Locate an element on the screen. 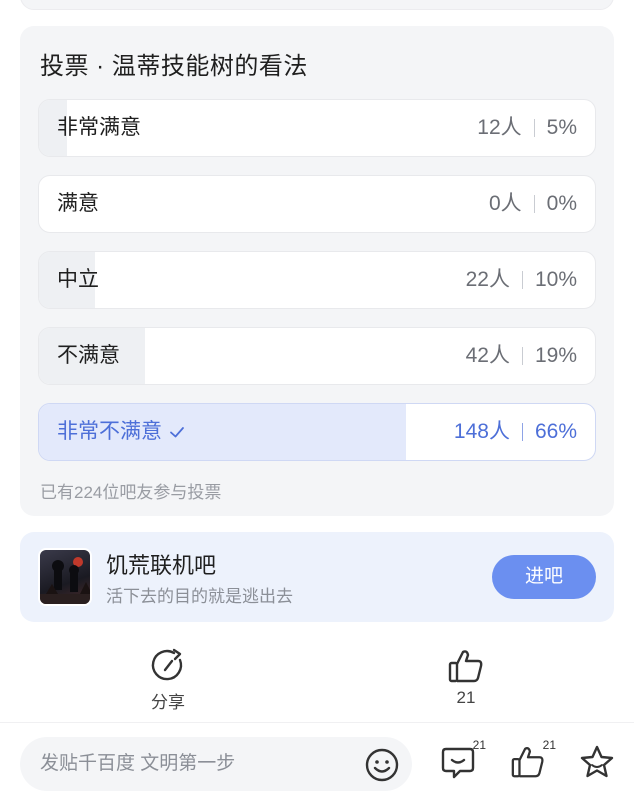  poll-option-very-dissatisfied: 非常不满意 148人 66% is located at coordinates (317, 432).